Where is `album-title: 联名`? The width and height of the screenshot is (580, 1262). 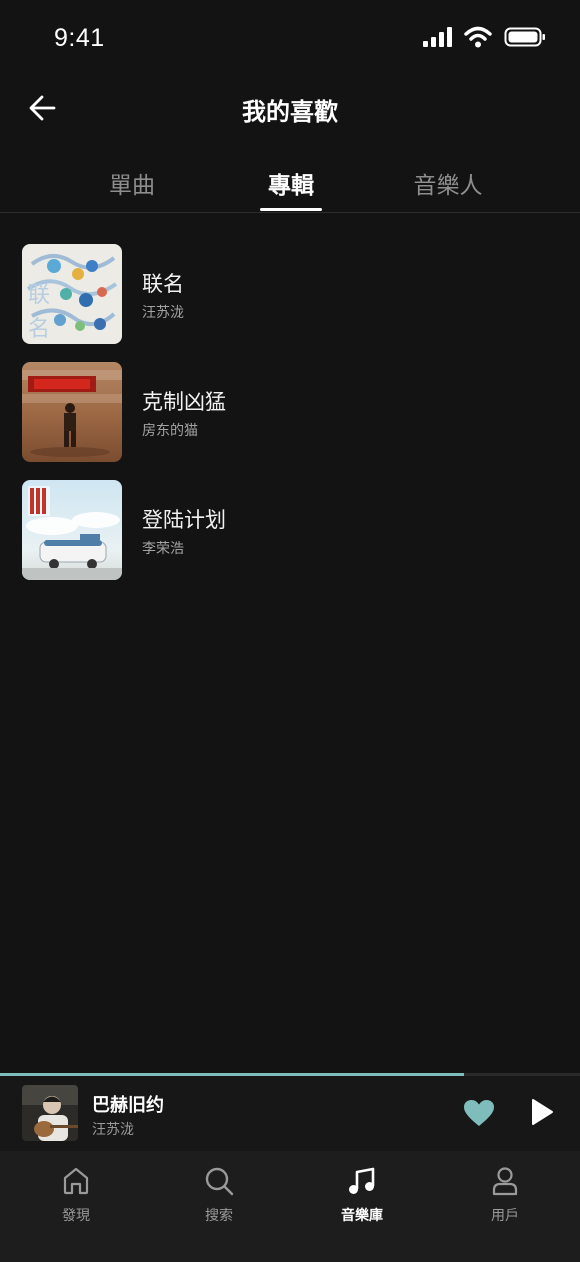 album-title: 联名 is located at coordinates (163, 284).